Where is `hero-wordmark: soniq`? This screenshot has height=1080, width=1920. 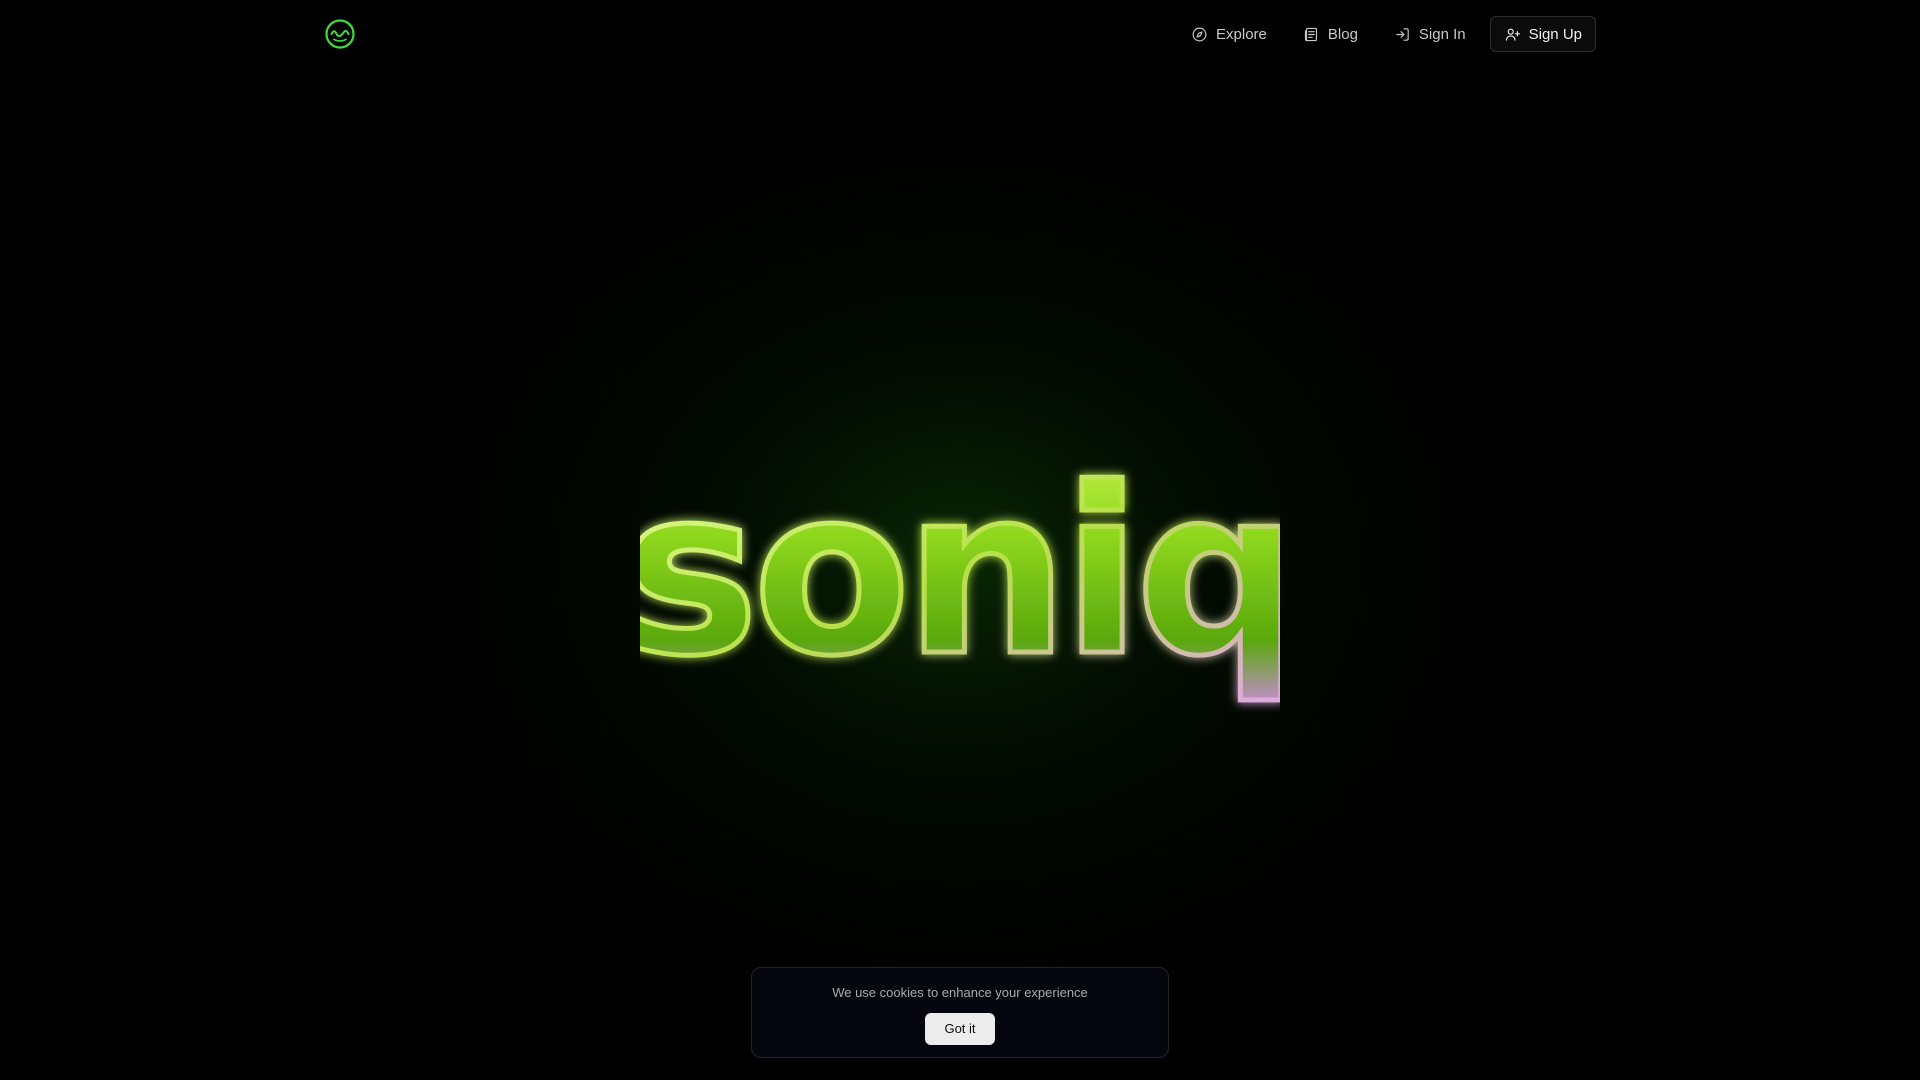
hero-wordmark: soniq is located at coordinates (960, 565).